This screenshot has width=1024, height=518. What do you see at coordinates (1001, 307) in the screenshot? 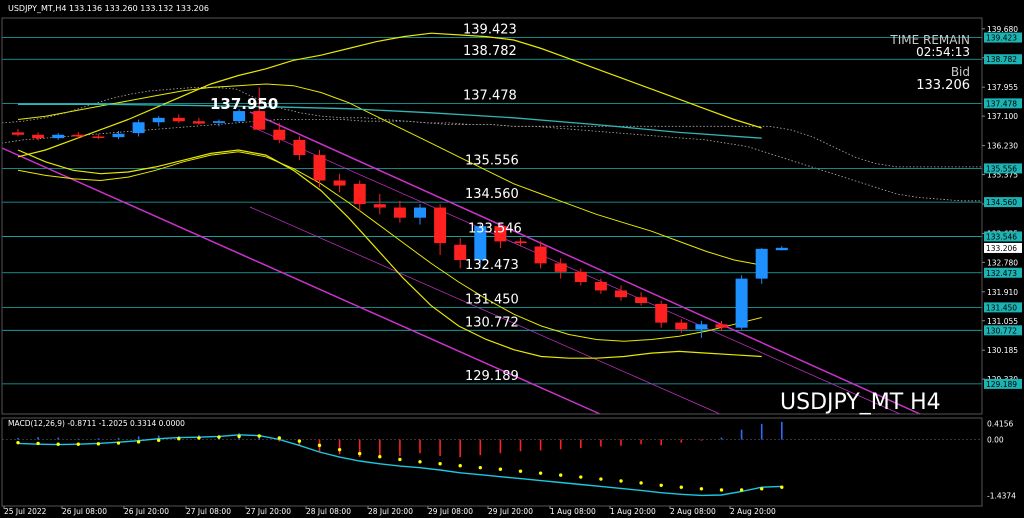
I see `level-price-tag-label: 131.450` at bounding box center [1001, 307].